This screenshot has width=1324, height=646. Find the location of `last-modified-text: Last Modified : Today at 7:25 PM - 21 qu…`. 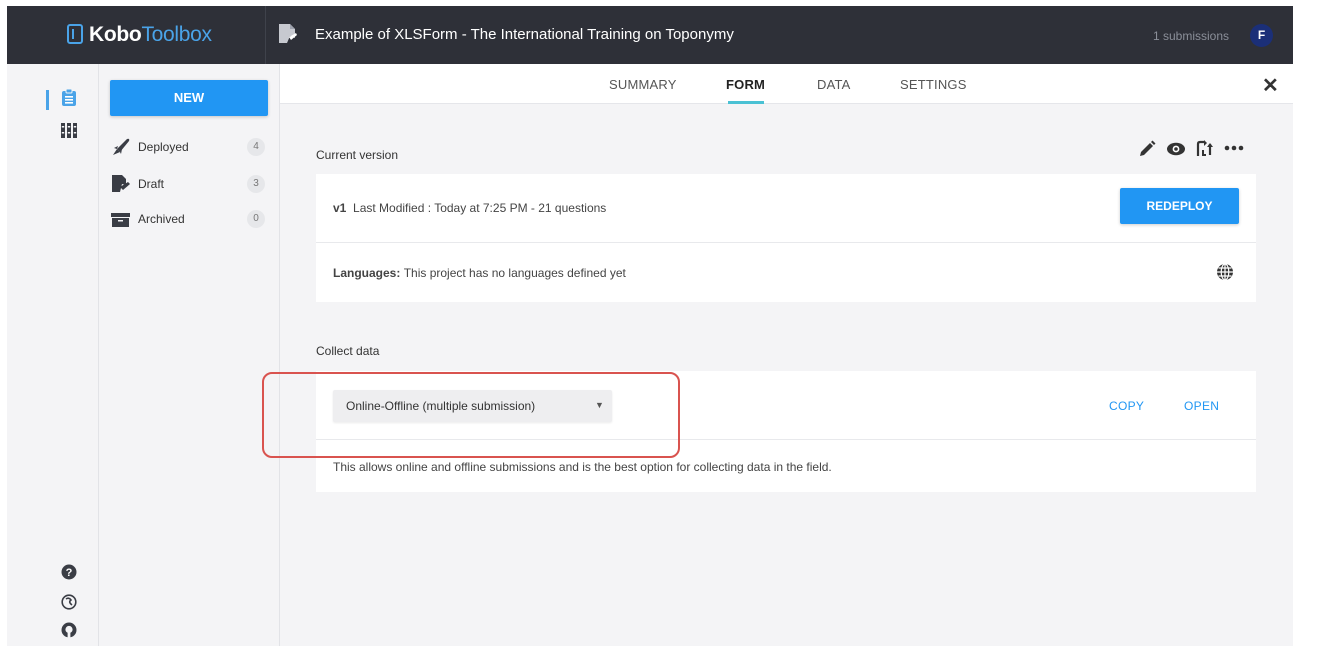

last-modified-text: Last Modified : Today at 7:25 PM - 21 qu… is located at coordinates (480, 208).